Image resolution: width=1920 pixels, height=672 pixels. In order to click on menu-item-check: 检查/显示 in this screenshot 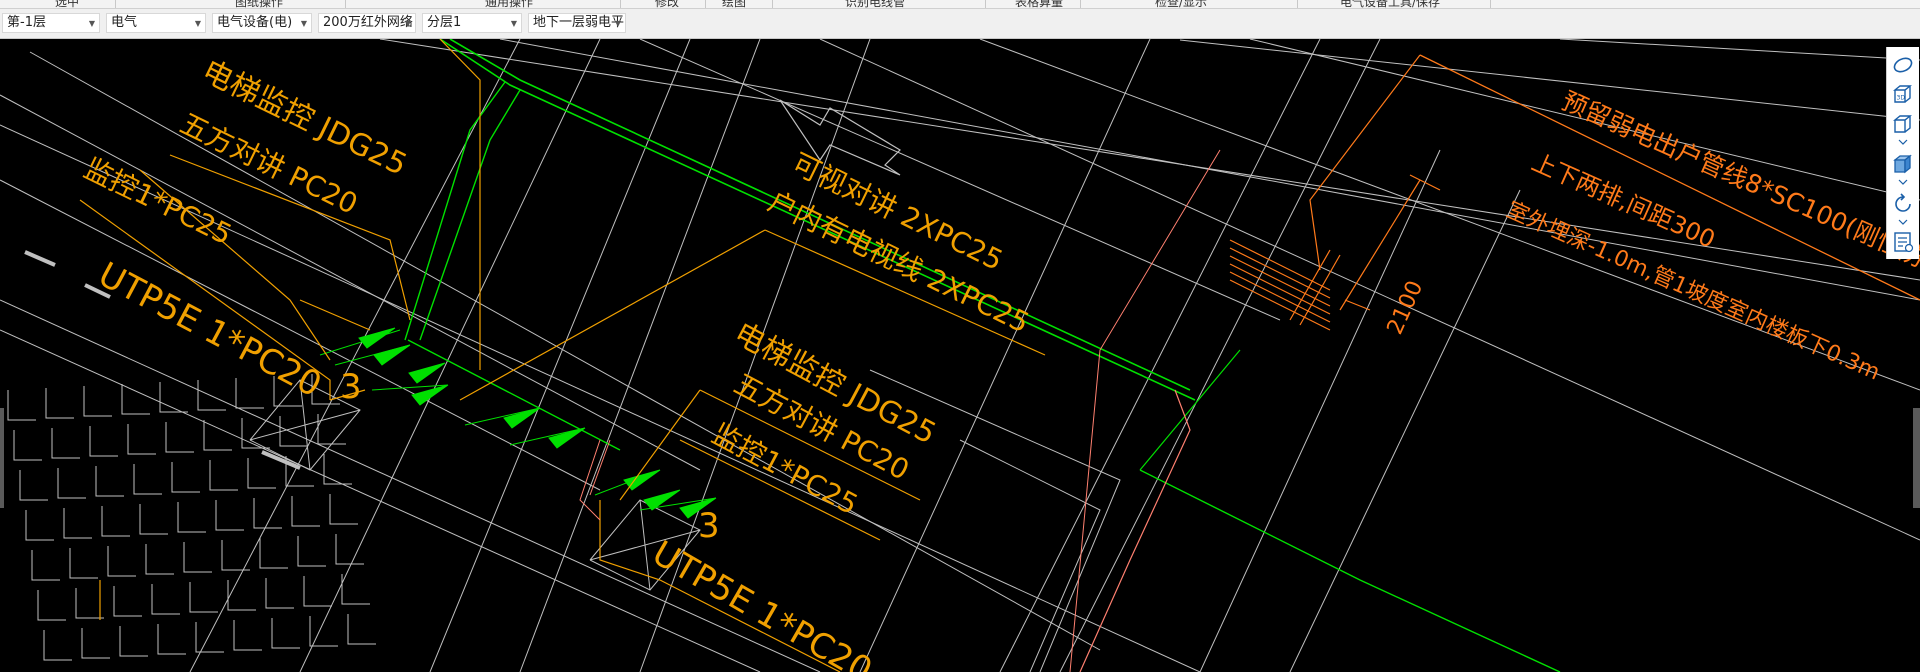, I will do `click(1181, 4)`.